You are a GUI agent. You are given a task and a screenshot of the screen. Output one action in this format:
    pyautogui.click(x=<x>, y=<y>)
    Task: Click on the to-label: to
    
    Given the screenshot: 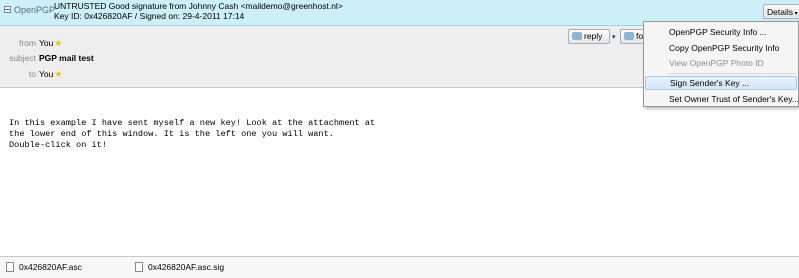 What is the action you would take?
    pyautogui.click(x=32, y=74)
    